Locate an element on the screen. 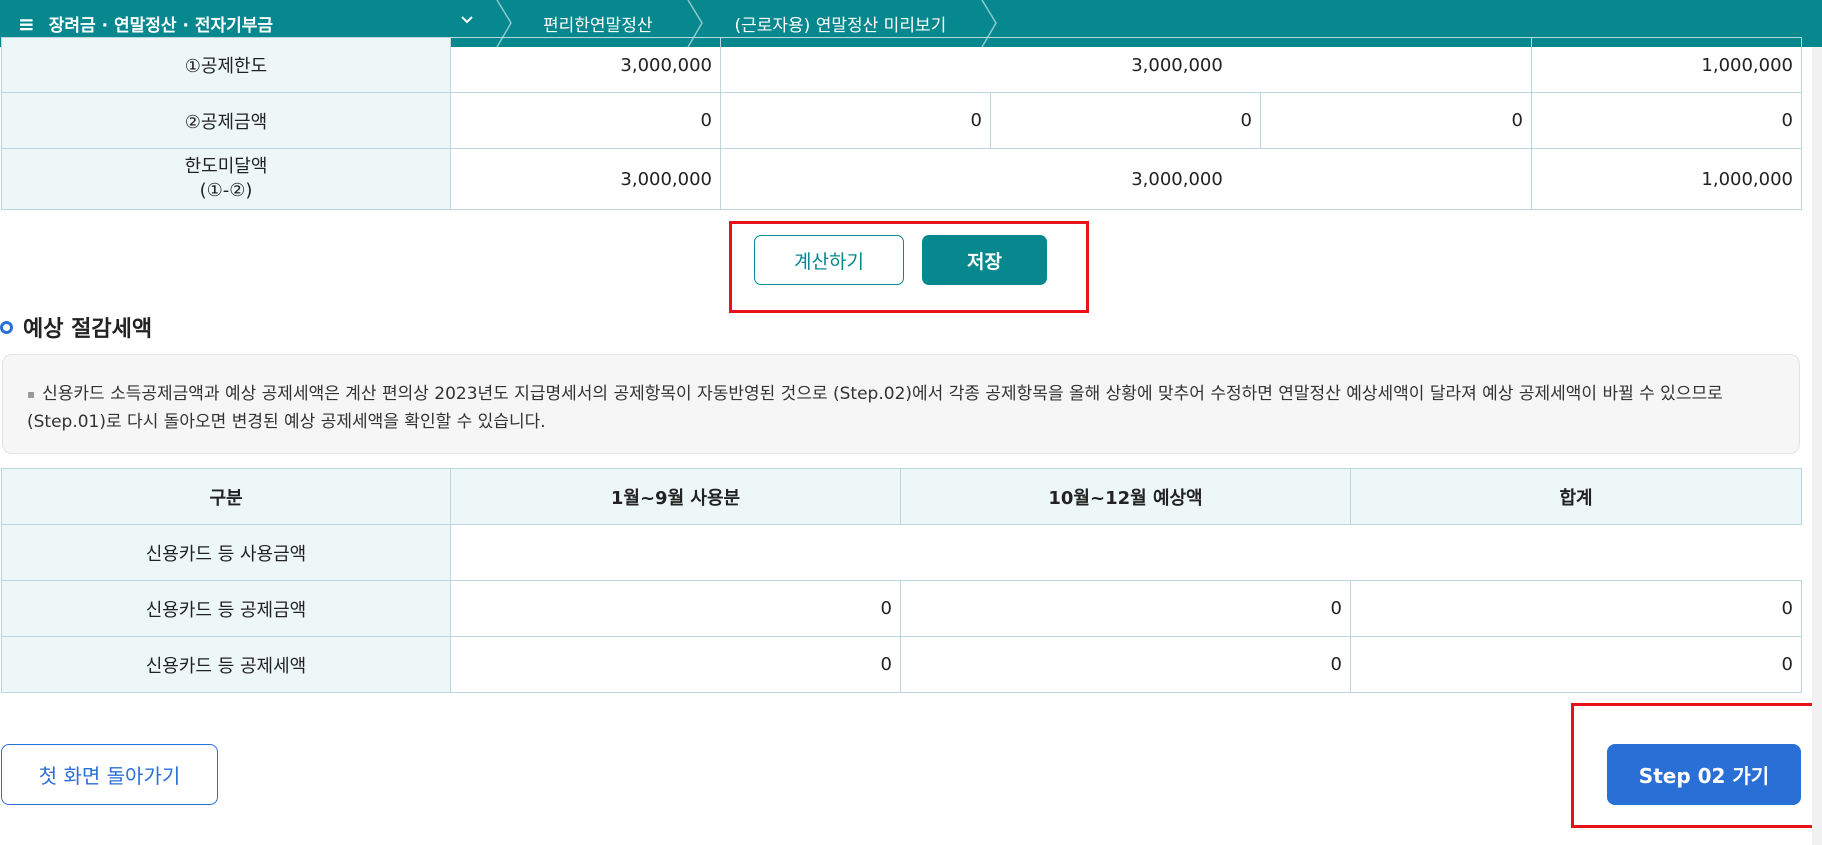 This screenshot has height=845, width=1822. scrollbar is located at coordinates (1817, 446).